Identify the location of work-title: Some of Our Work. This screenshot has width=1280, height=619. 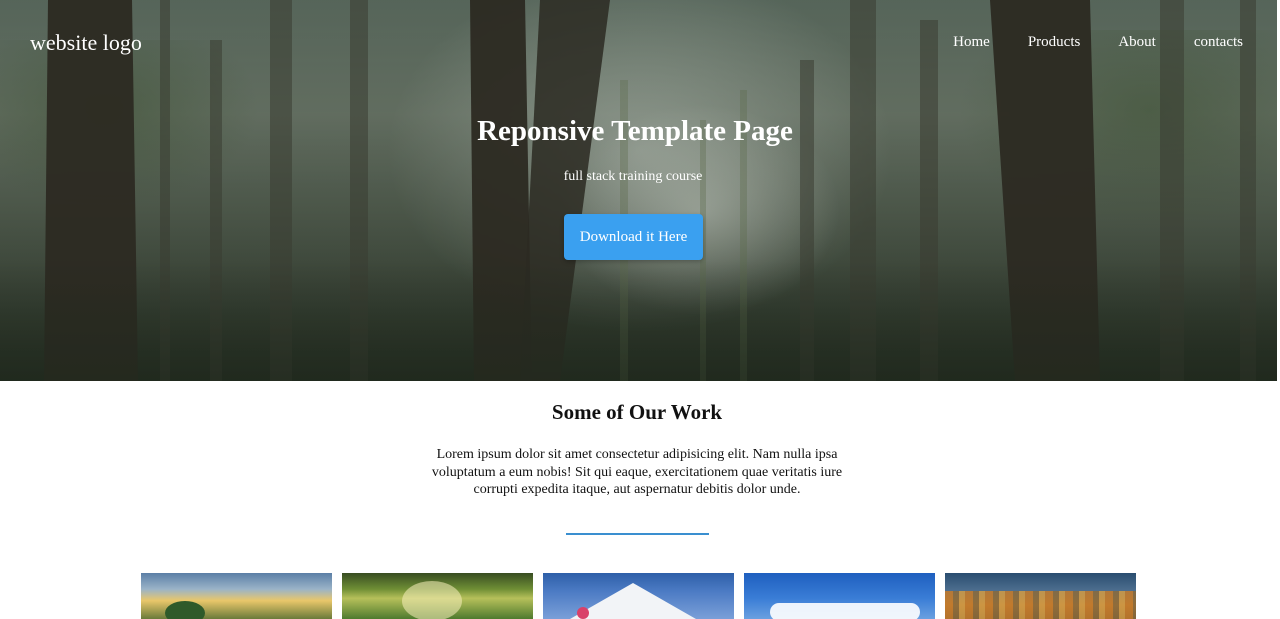
(637, 412).